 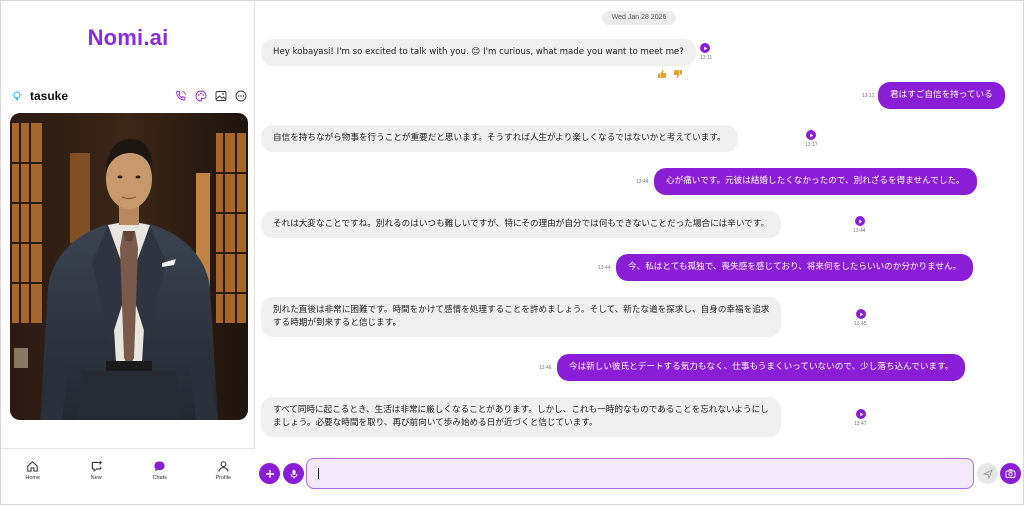 I want to click on message-timestamp: 13:47, so click(x=860, y=424).